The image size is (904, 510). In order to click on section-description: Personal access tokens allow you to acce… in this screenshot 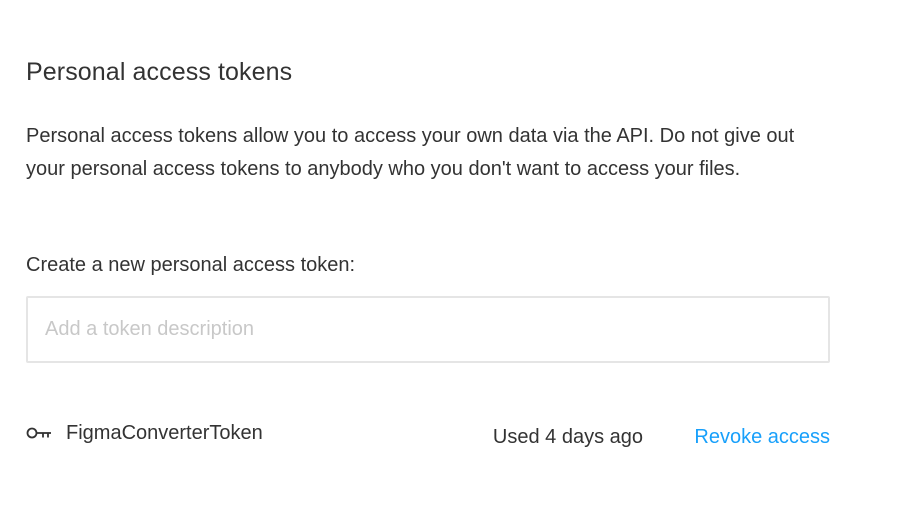, I will do `click(410, 152)`.